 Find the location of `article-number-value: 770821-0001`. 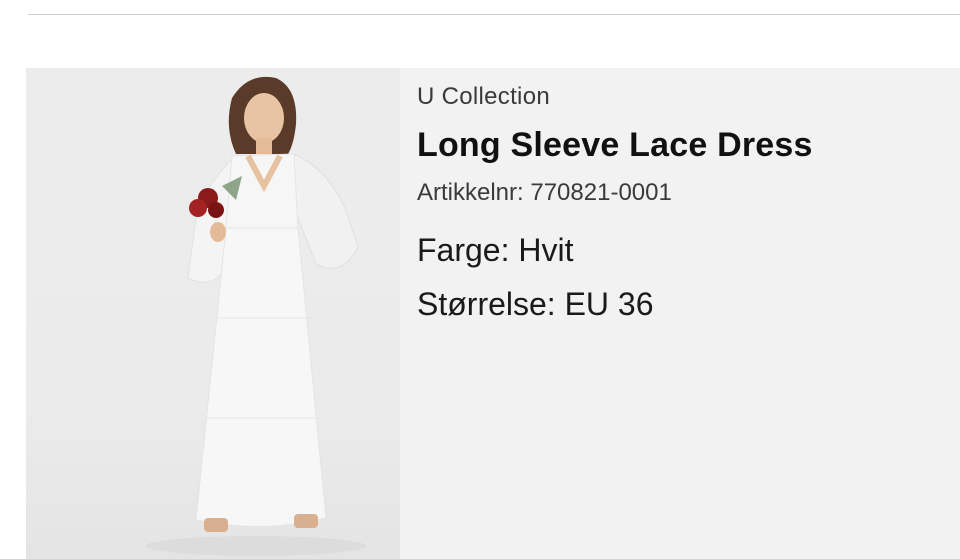

article-number-value: 770821-0001 is located at coordinates (601, 192).